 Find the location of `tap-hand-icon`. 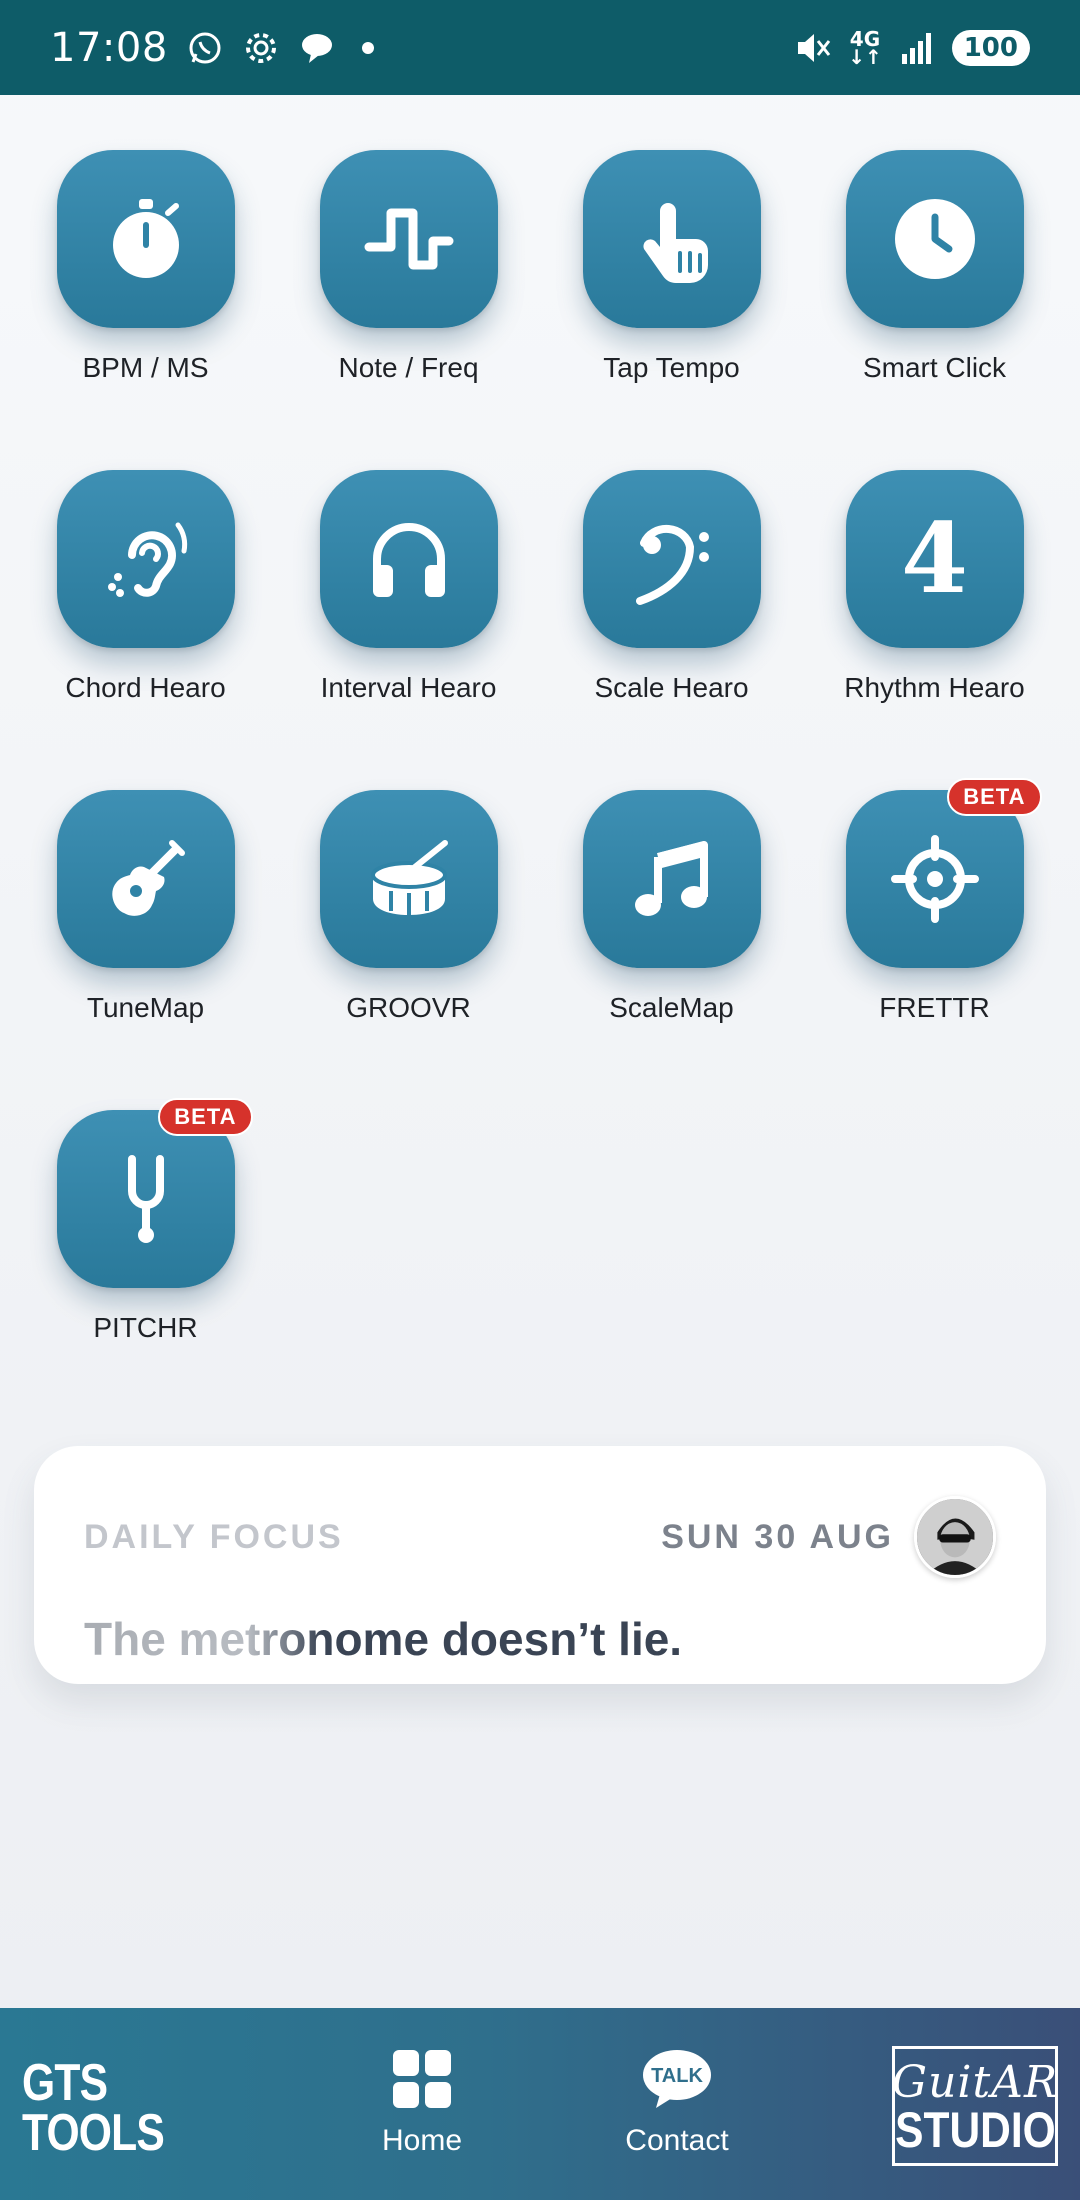

tap-hand-icon is located at coordinates (675, 243).